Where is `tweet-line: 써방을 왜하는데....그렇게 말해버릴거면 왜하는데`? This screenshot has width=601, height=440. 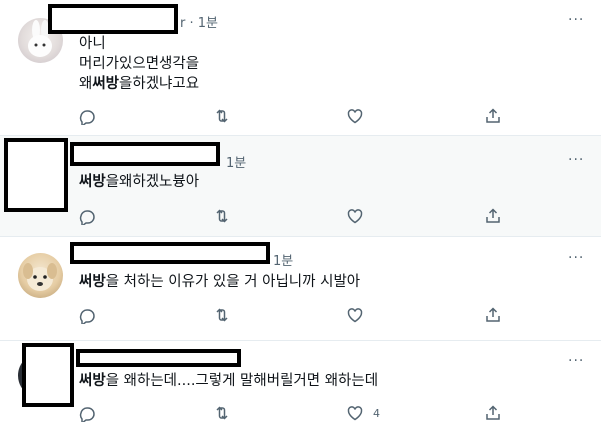
tweet-line: 써방을 왜하는데....그렇게 말해버릴거면 왜하는데 is located at coordinates (229, 381).